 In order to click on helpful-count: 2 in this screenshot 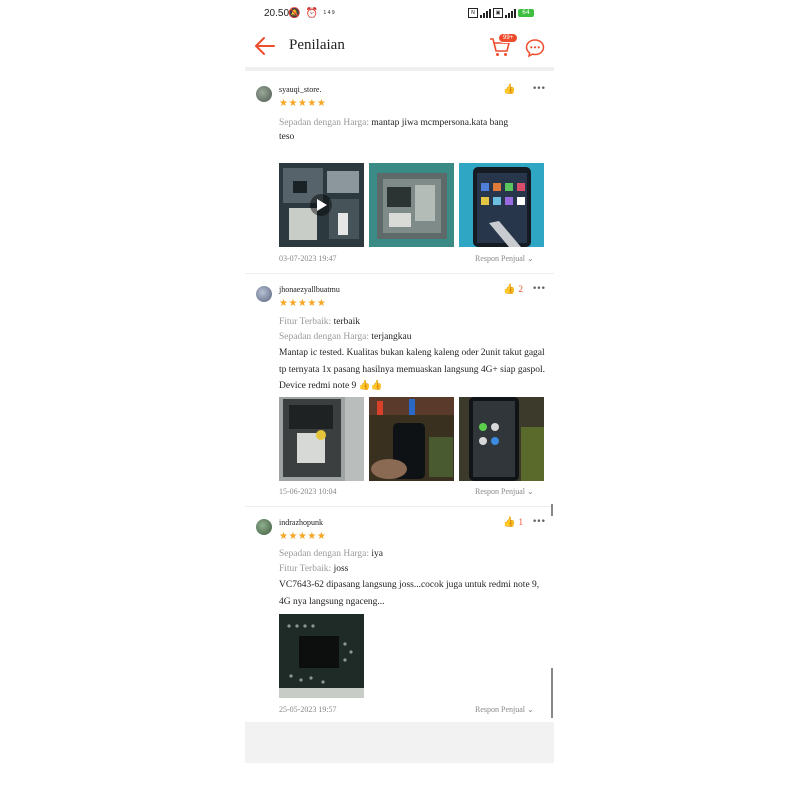, I will do `click(520, 289)`.